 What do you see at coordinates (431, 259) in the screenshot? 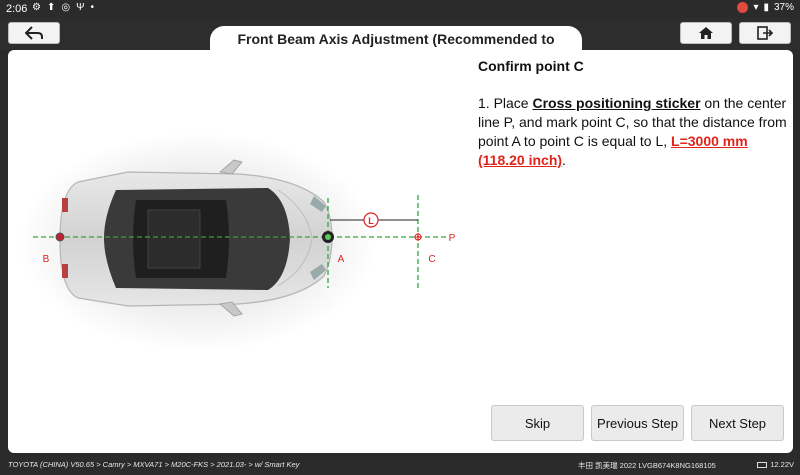
I see `label-c: C` at bounding box center [431, 259].